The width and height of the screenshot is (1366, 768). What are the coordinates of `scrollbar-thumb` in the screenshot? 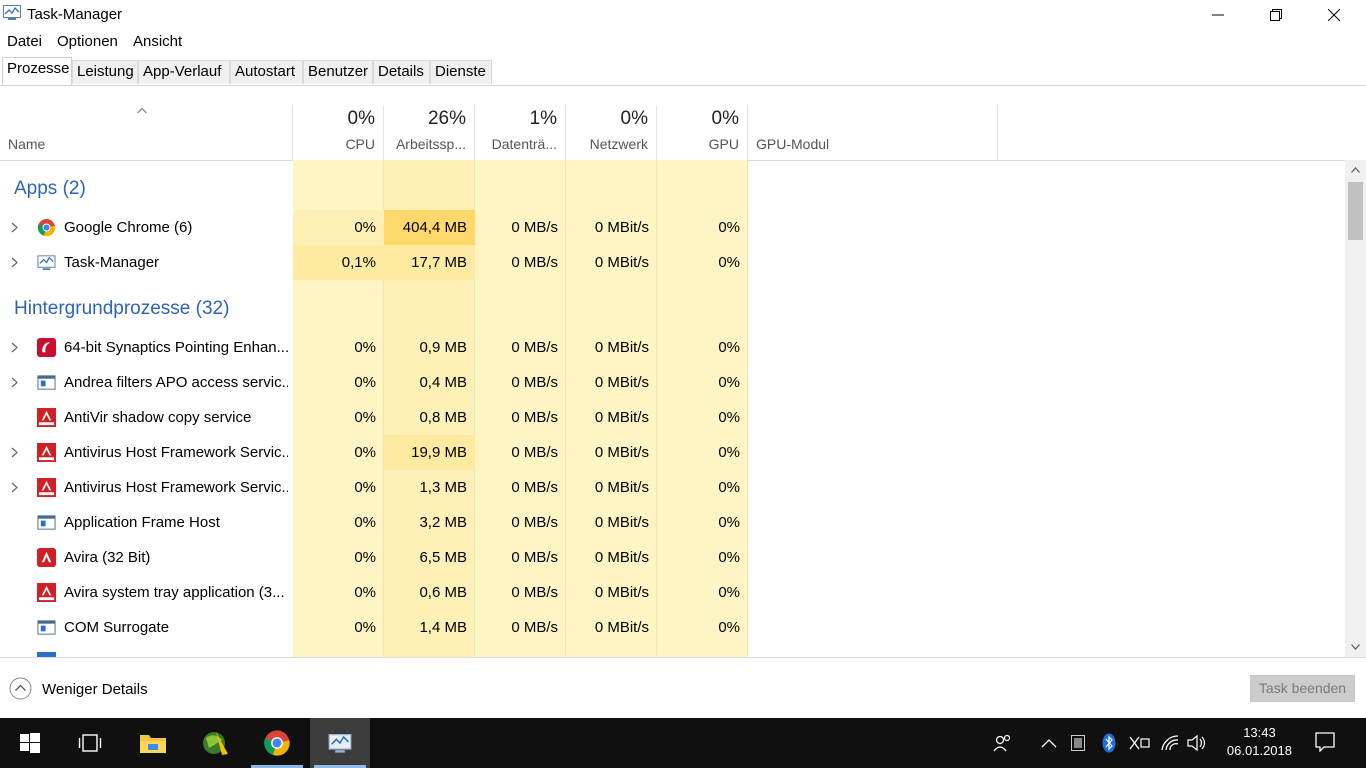 It's located at (1355, 211).